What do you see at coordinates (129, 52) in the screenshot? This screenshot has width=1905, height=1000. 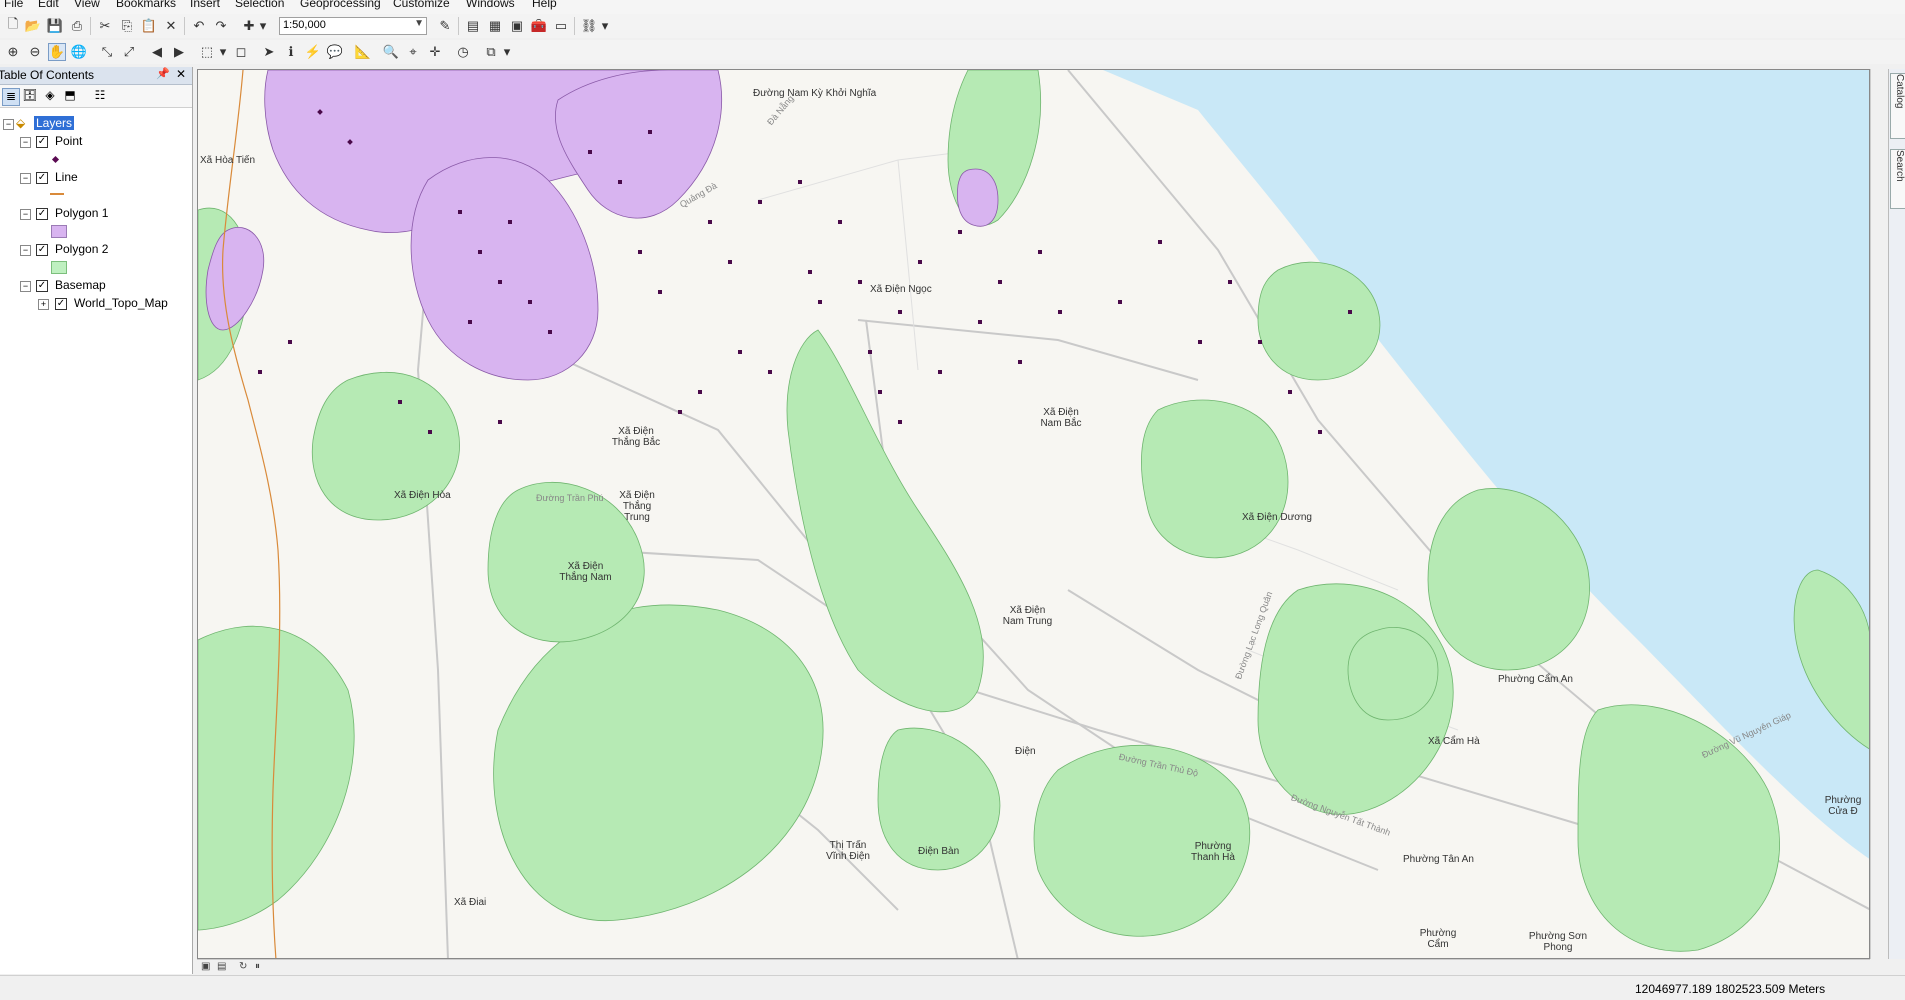 I see `fixed-zoom-out-icon: ⤢` at bounding box center [129, 52].